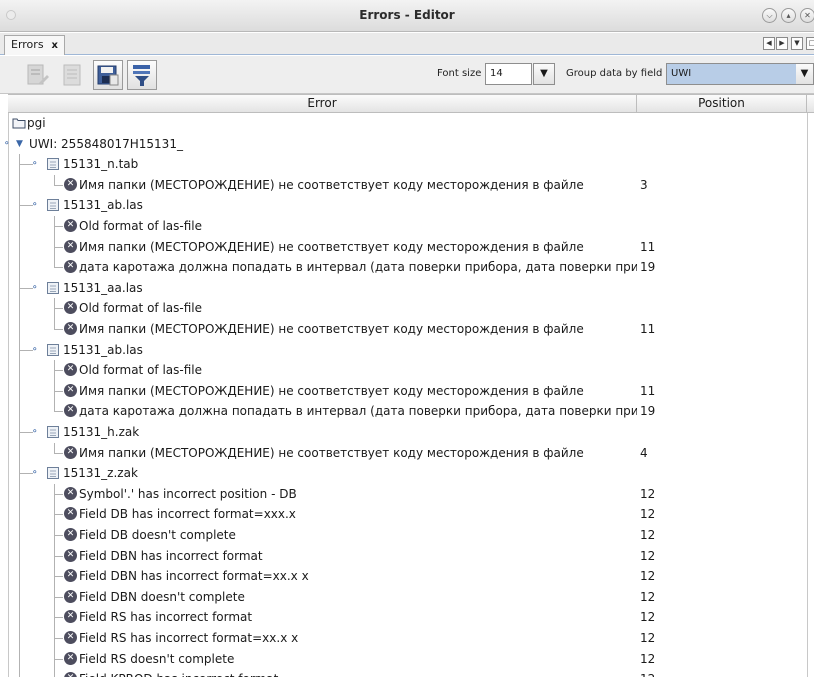 This screenshot has width=814, height=677. What do you see at coordinates (404, 673) in the screenshot?
I see `error-row: ✕Field KPROD has incorrect format12` at bounding box center [404, 673].